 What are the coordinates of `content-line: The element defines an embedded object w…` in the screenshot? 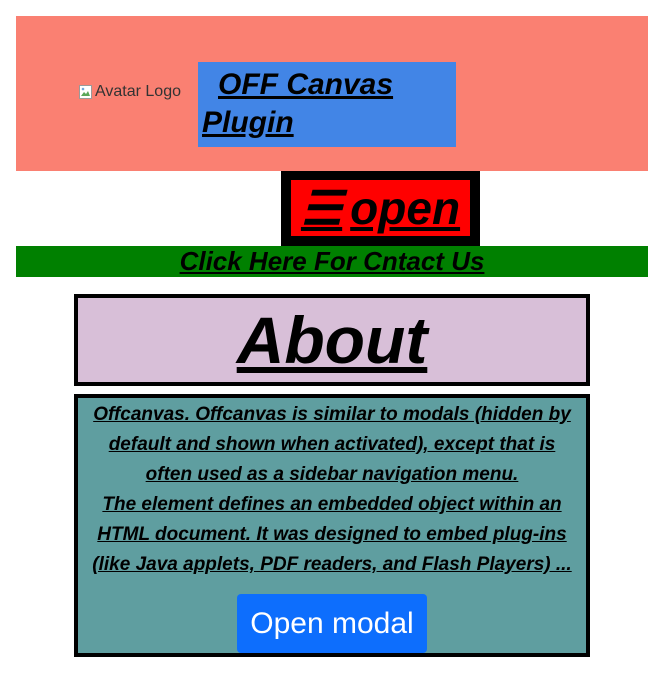 It's located at (332, 504).